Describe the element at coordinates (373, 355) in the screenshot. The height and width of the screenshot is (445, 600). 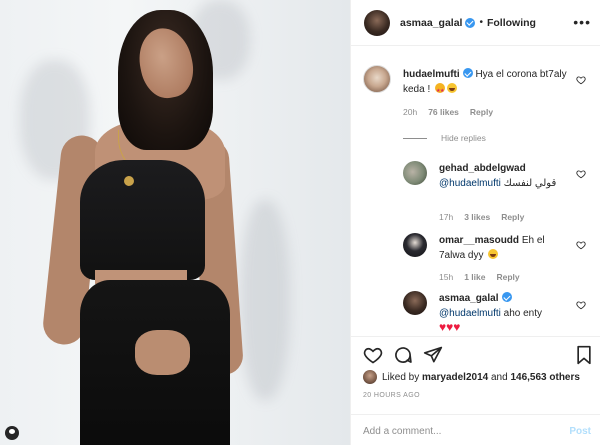
I see `like-heart-icon` at that location.